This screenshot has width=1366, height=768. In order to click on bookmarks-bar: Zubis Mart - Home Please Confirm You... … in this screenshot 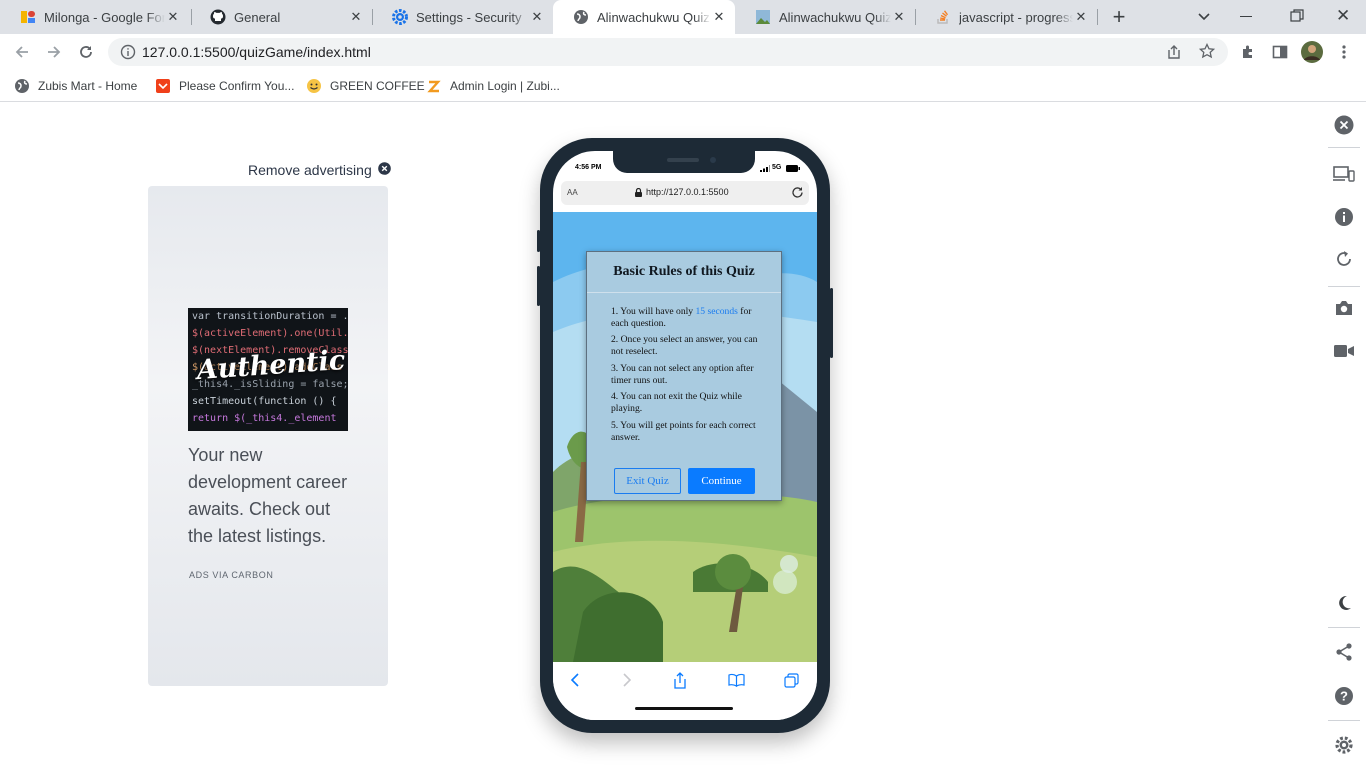, I will do `click(683, 86)`.